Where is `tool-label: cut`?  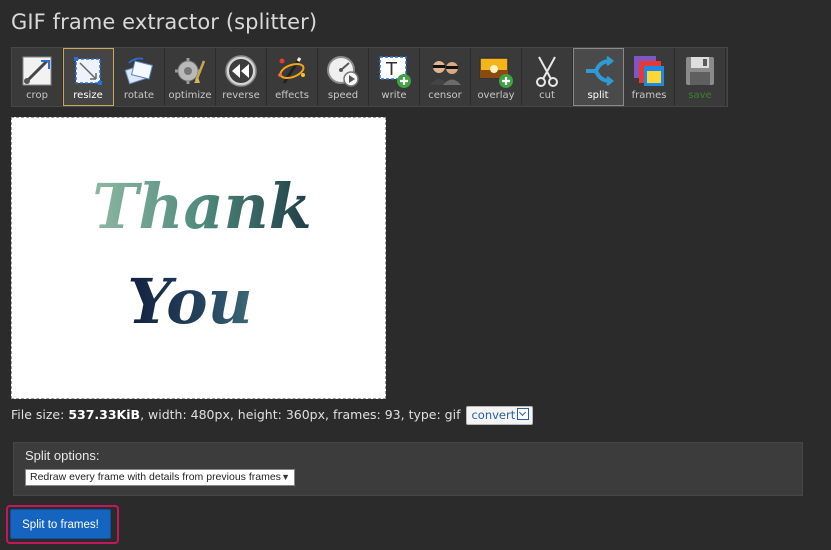
tool-label: cut is located at coordinates (547, 95).